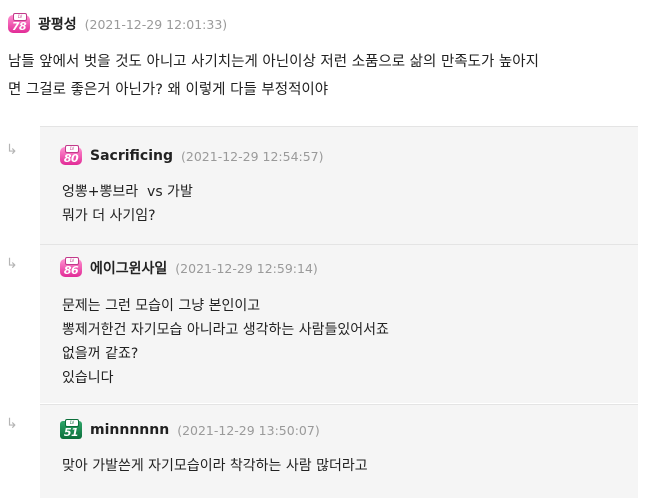 This screenshot has height=498, width=647. Describe the element at coordinates (100, 354) in the screenshot. I see `reply-line: 없을꺼 같죠?` at that location.